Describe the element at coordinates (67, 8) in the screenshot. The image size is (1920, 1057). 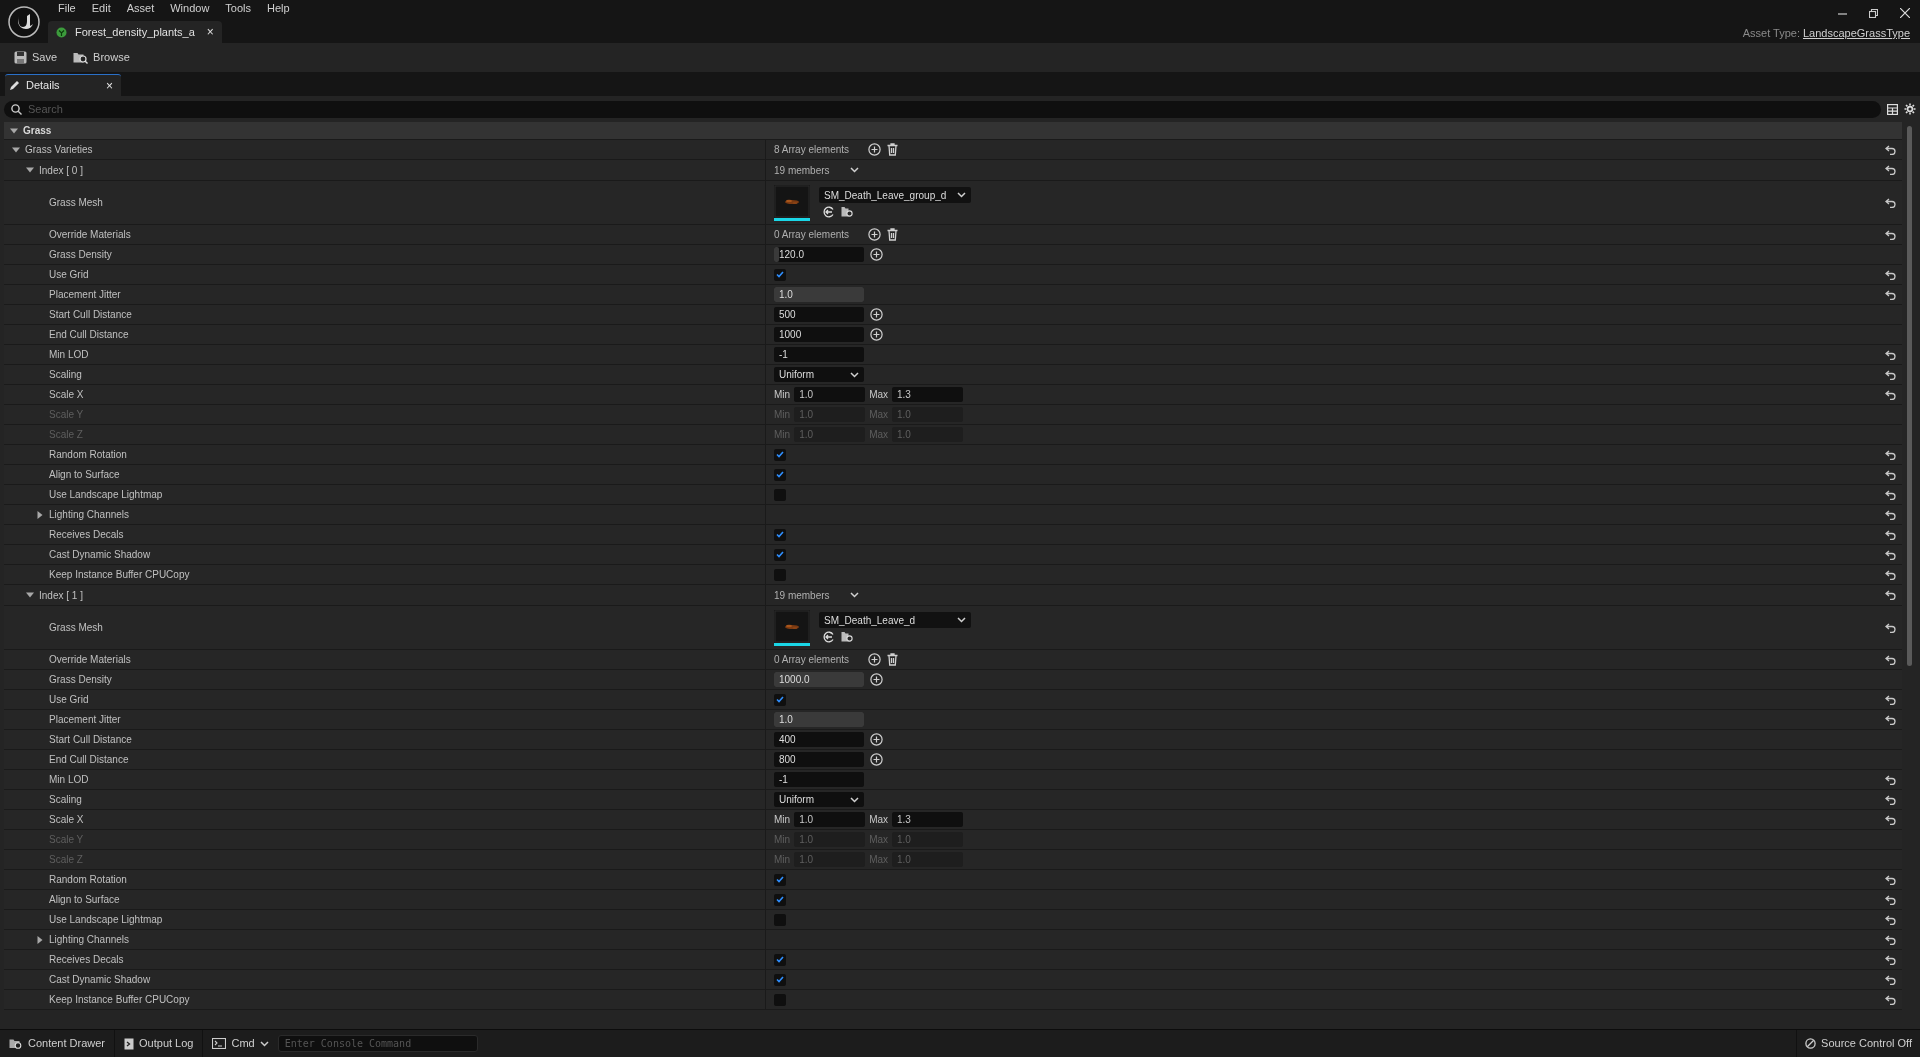
I see `menu-item: File` at that location.